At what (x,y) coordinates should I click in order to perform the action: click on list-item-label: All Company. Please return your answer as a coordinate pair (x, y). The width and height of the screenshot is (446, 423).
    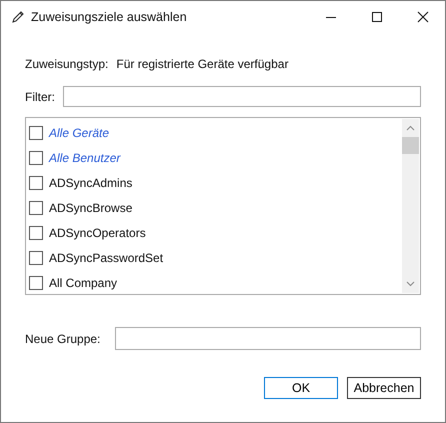
    Looking at the image, I should click on (83, 283).